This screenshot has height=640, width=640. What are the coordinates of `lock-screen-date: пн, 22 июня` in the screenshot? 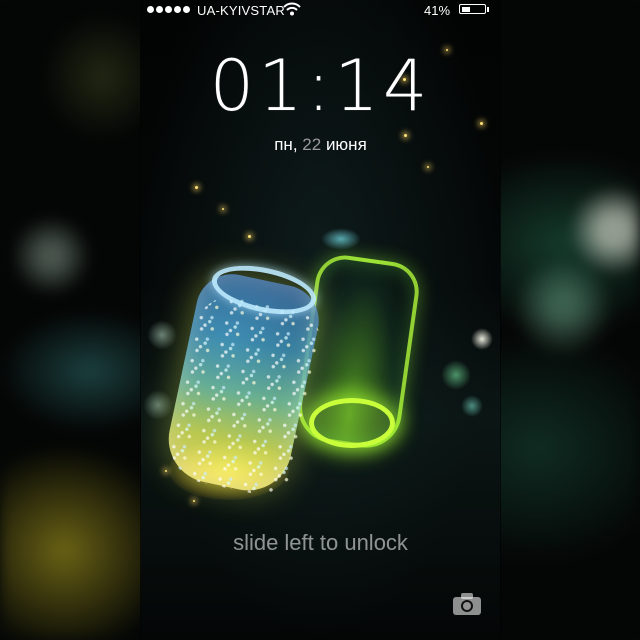 It's located at (320, 145).